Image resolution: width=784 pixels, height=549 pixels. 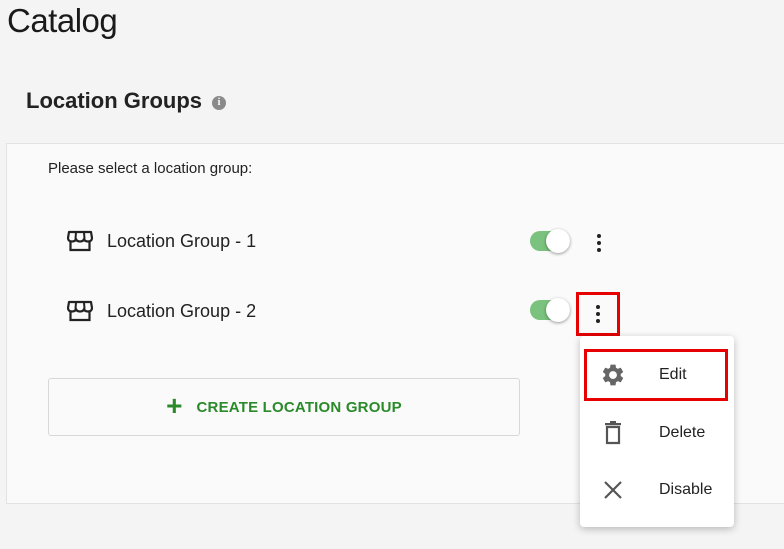 I want to click on location-group-2-menu-button, so click(x=598, y=314).